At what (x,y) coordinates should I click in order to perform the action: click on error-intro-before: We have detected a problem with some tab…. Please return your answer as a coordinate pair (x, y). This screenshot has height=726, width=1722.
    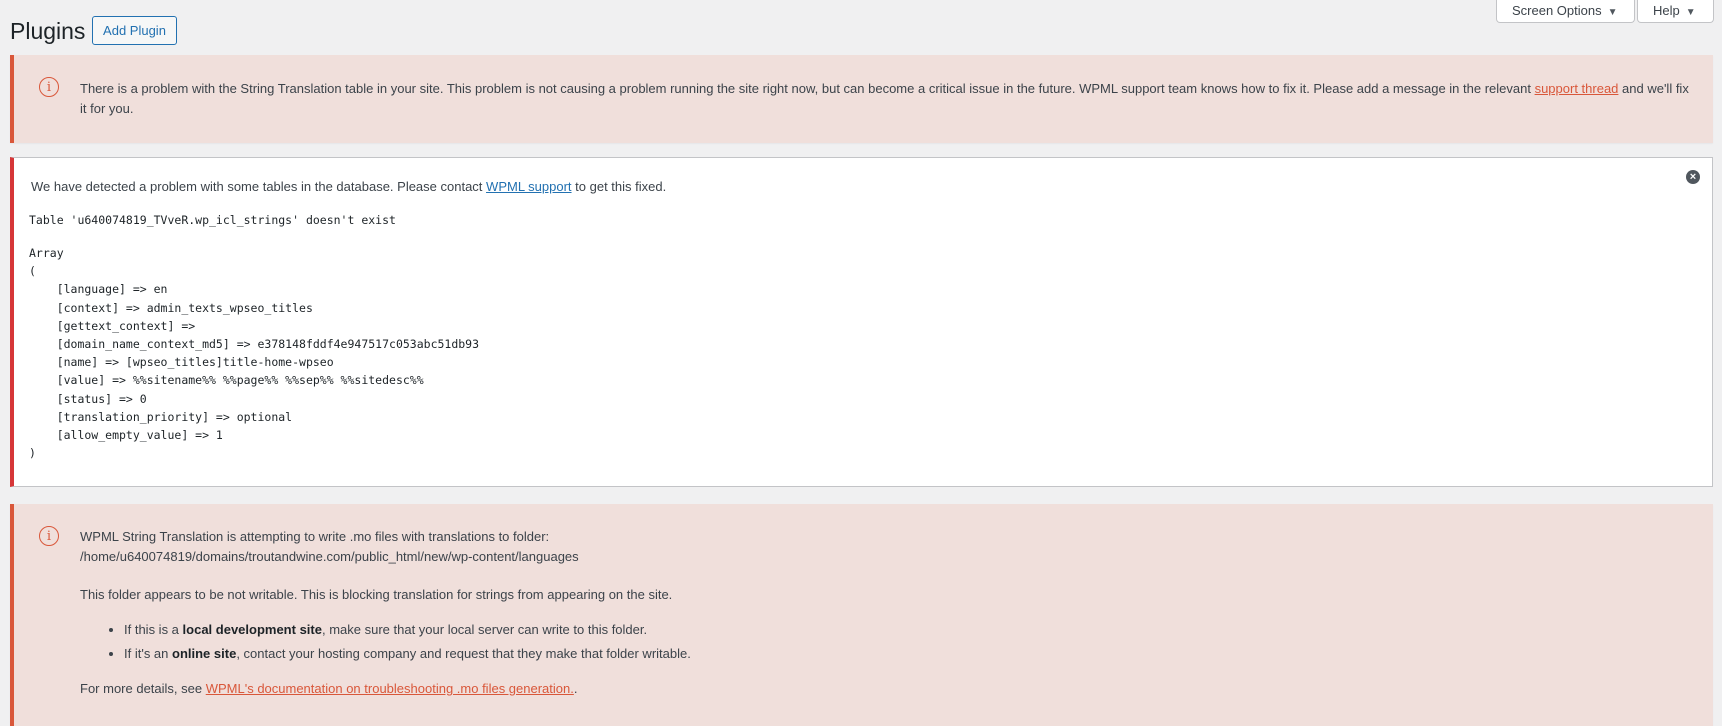
    Looking at the image, I should click on (259, 186).